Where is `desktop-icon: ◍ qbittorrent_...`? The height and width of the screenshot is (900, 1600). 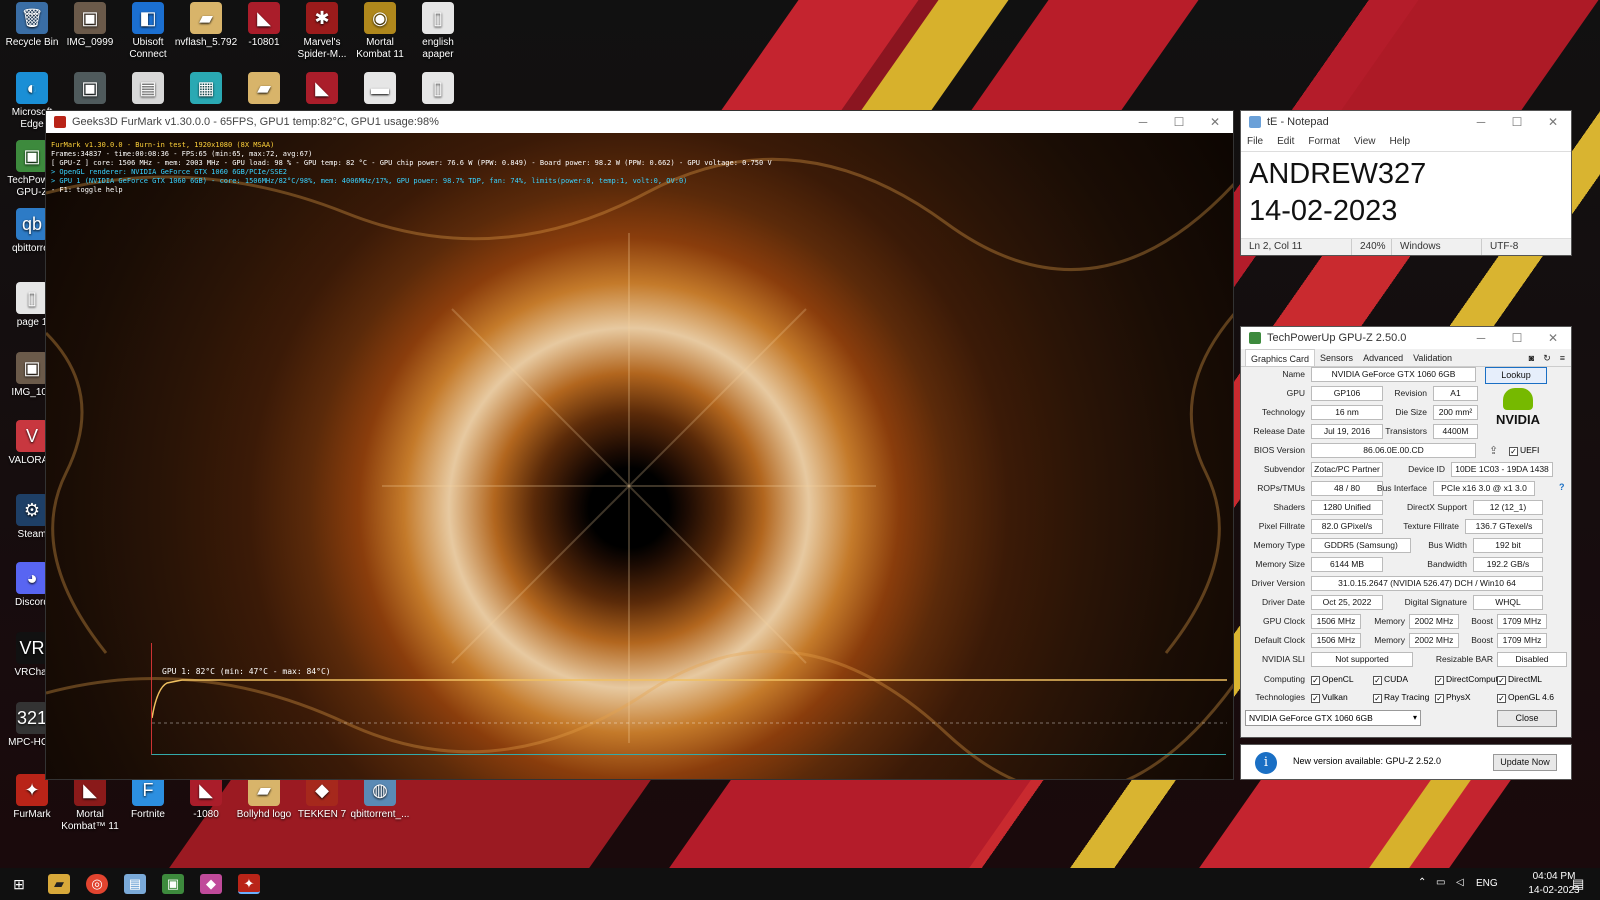 desktop-icon: ◍ qbittorrent_... is located at coordinates (380, 797).